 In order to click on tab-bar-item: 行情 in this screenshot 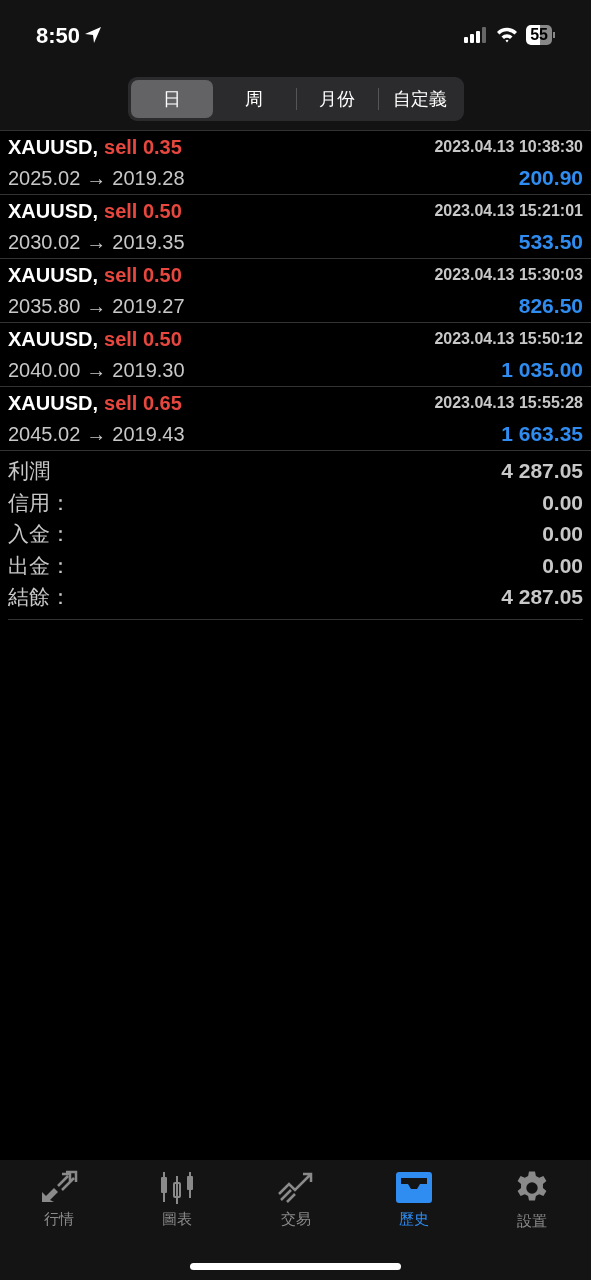, I will do `click(59, 1196)`.